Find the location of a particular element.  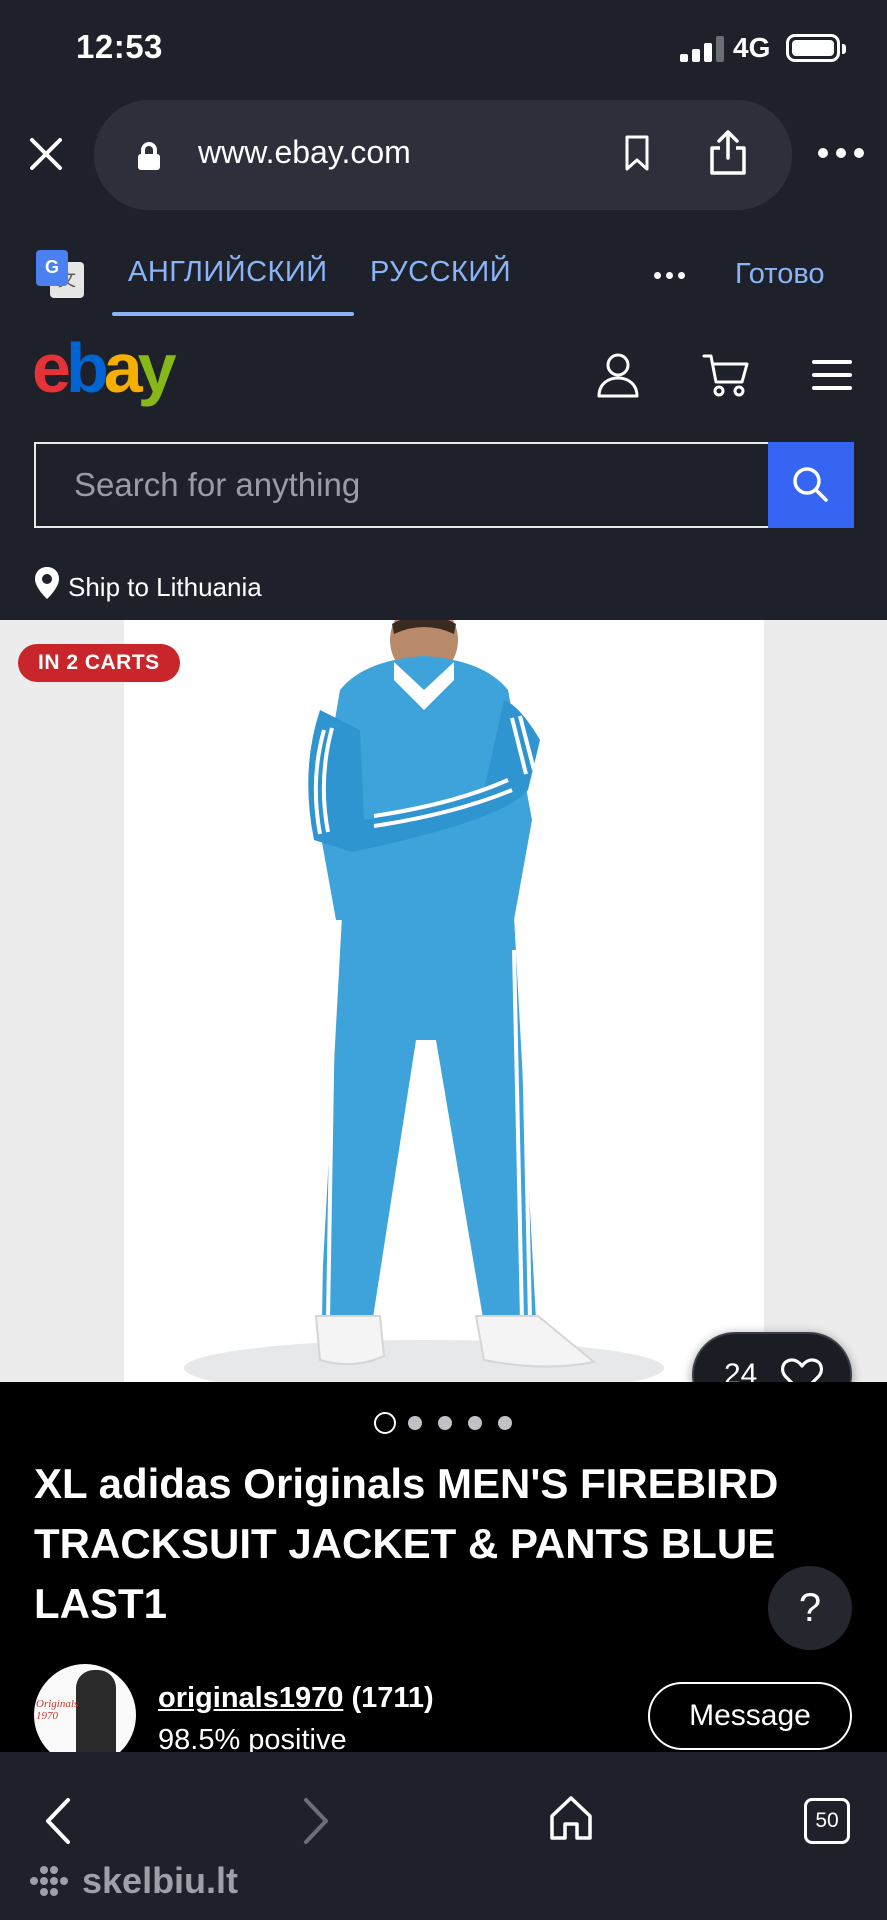

tab-target-language: РУССКИЙ is located at coordinates (440, 272).